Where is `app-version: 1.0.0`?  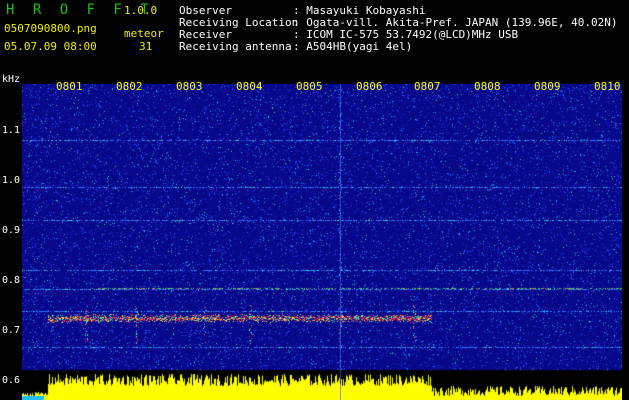 app-version: 1.0.0 is located at coordinates (141, 10).